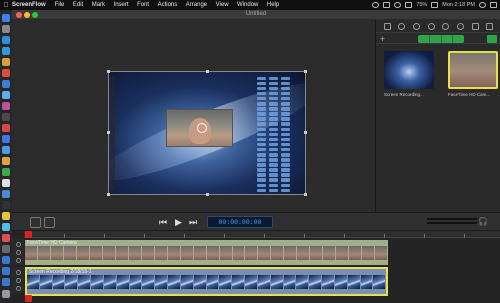 The image size is (500, 303). I want to click on playhead-marker, so click(28, 298).